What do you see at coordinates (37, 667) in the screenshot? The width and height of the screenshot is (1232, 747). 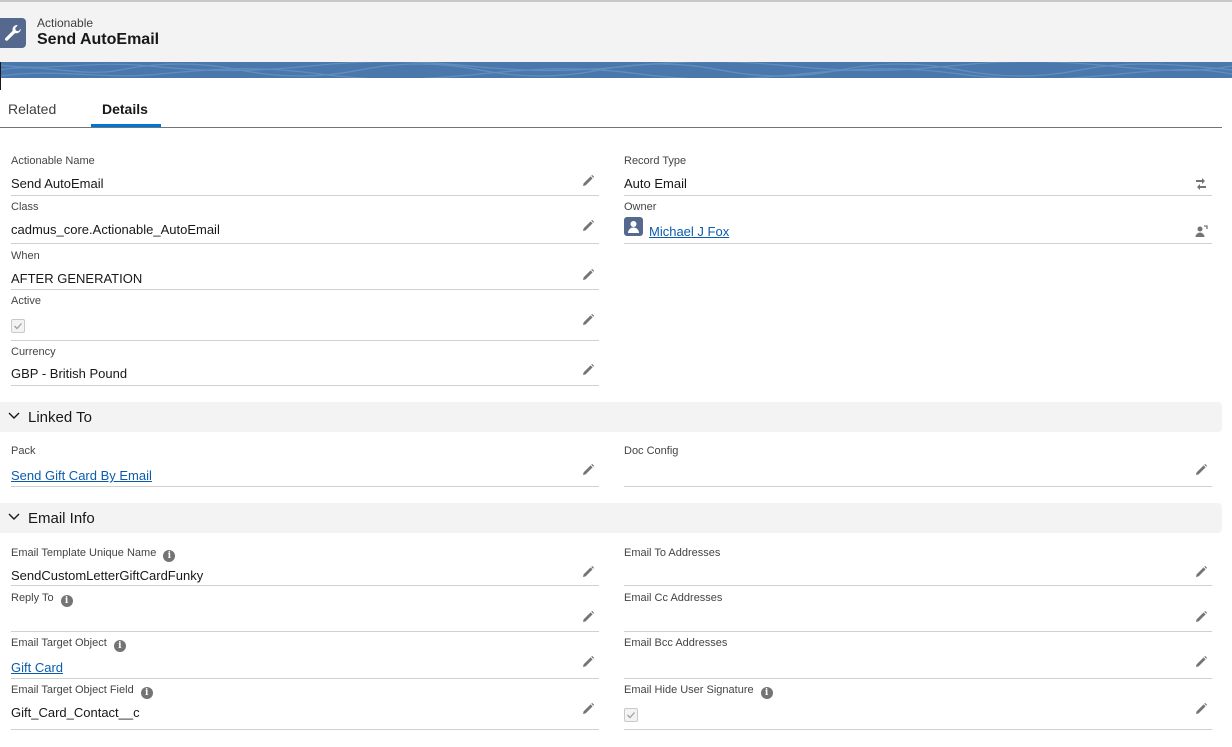 I see `target-object-link: Gift Card` at bounding box center [37, 667].